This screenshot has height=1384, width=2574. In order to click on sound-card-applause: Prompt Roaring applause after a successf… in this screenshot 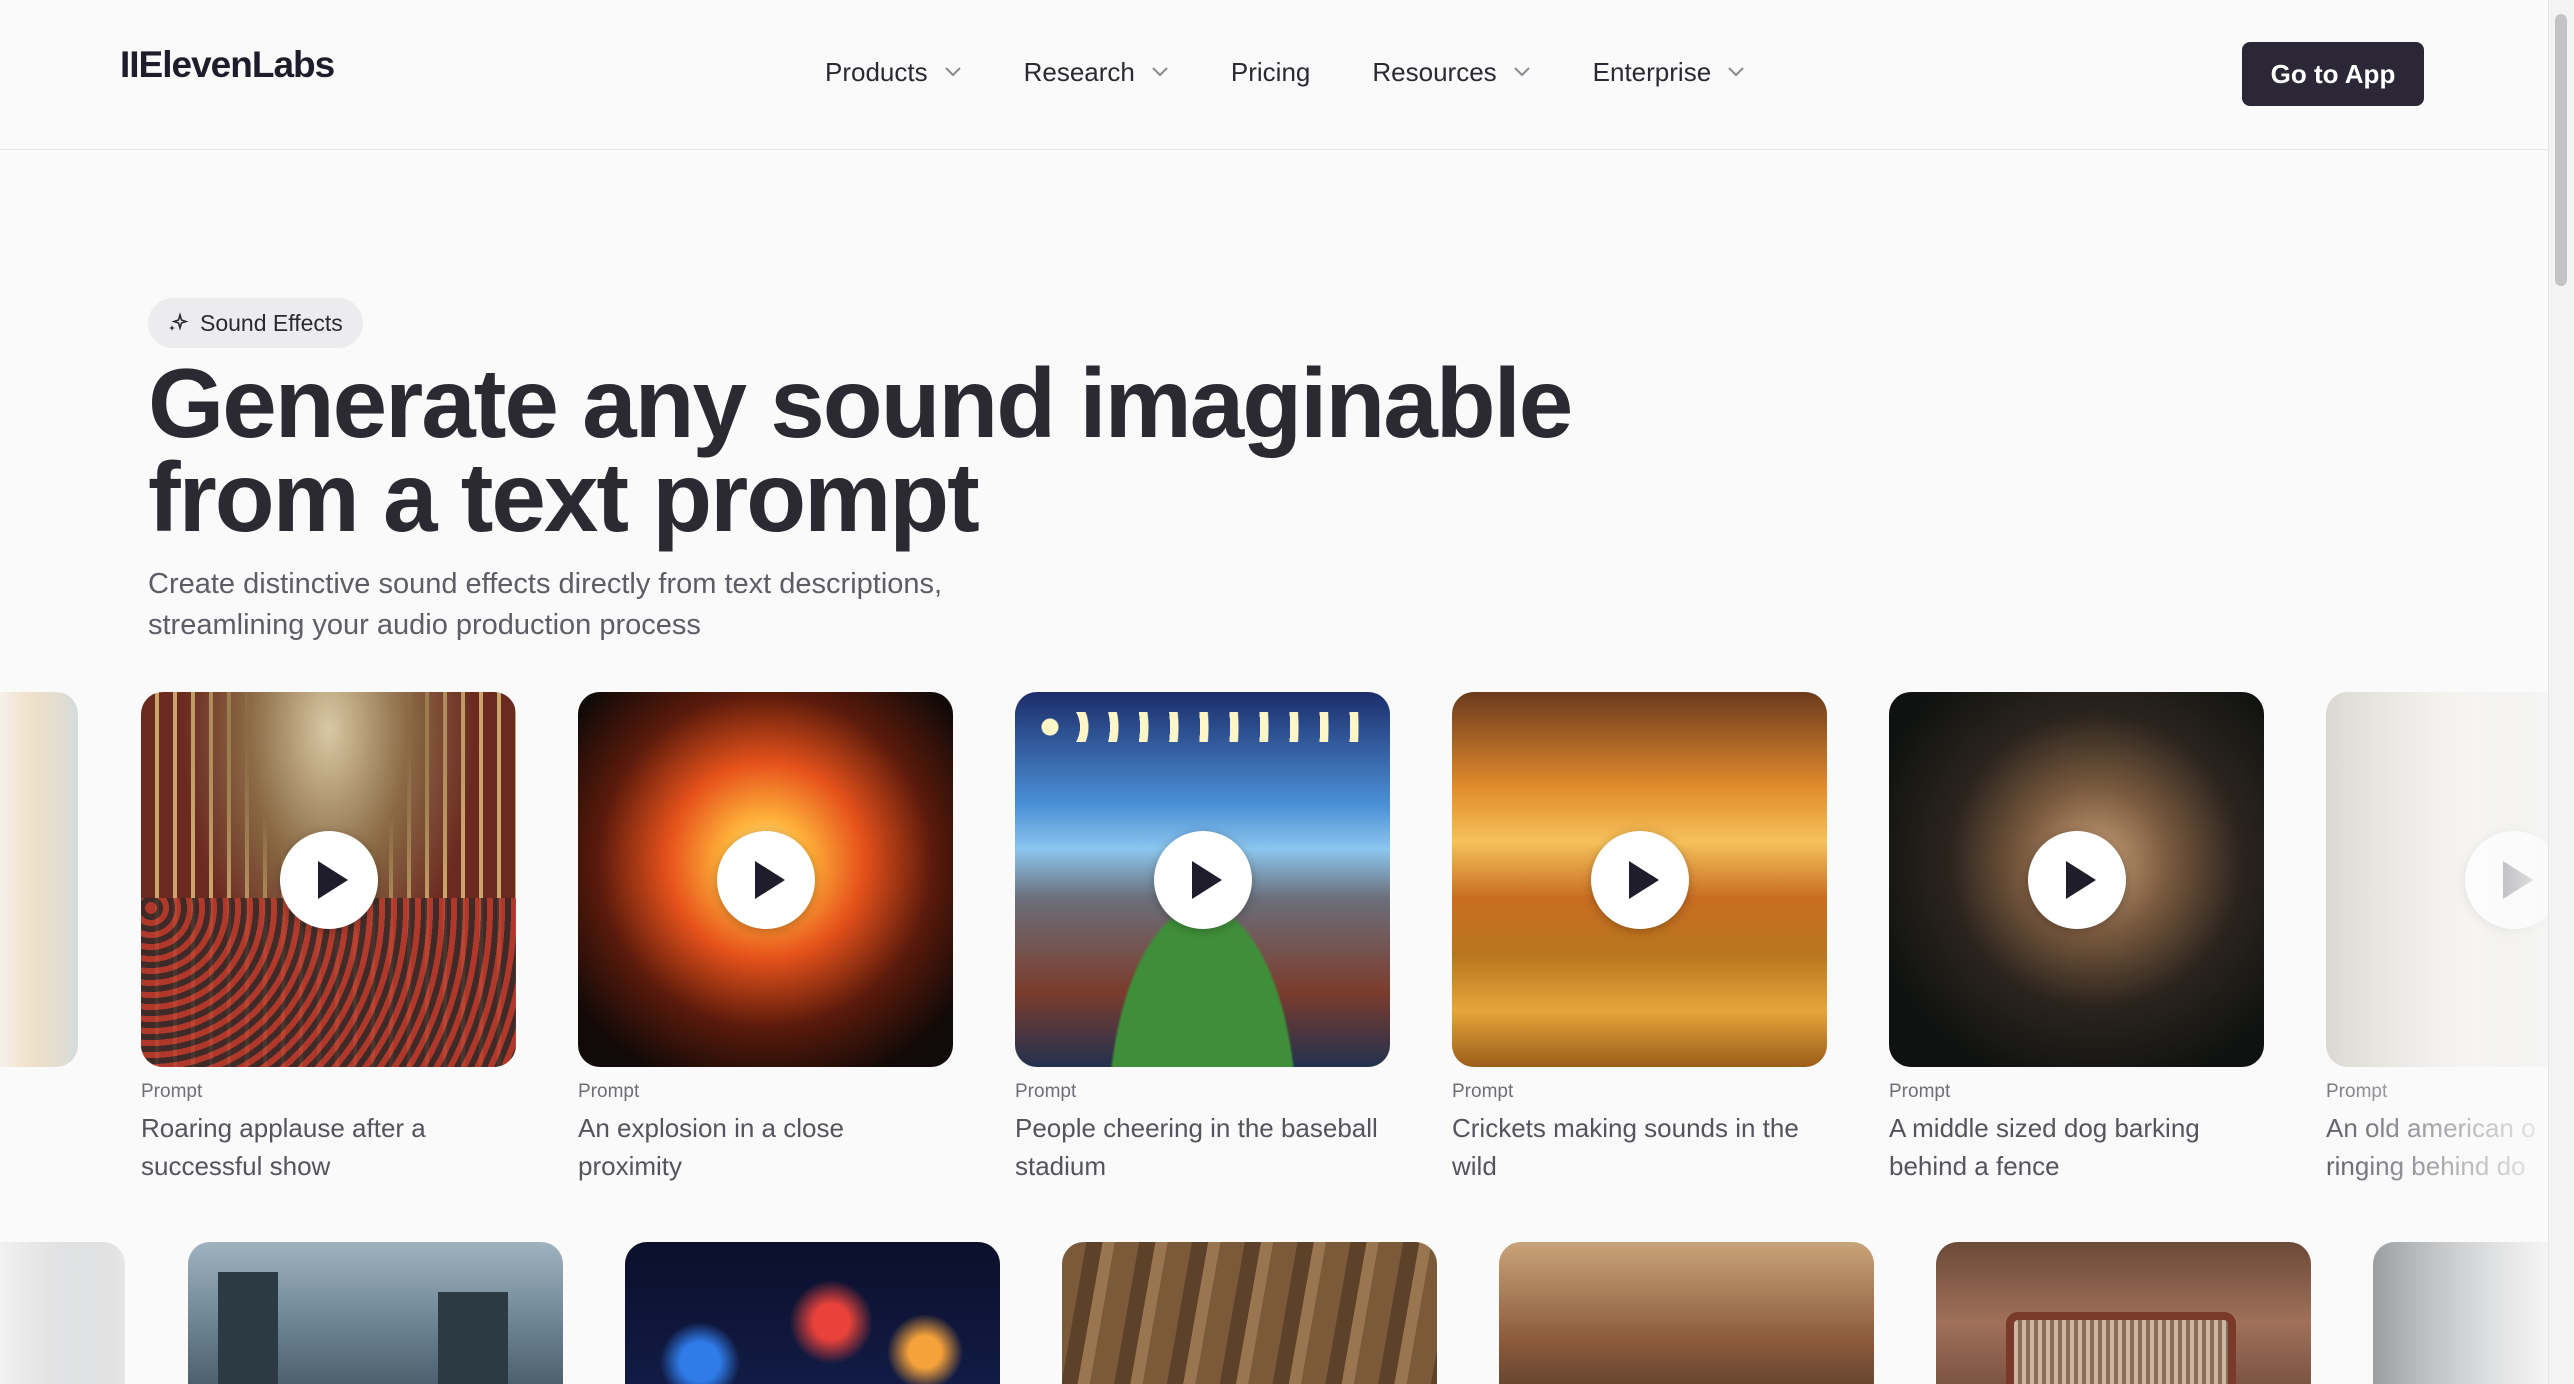, I will do `click(328, 938)`.